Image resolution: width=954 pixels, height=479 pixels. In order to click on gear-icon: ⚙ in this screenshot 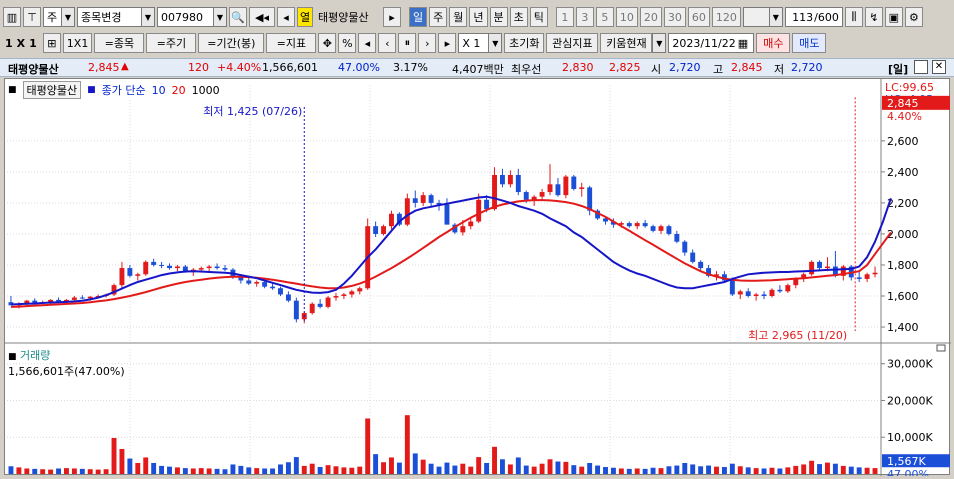, I will do `click(913, 17)`.